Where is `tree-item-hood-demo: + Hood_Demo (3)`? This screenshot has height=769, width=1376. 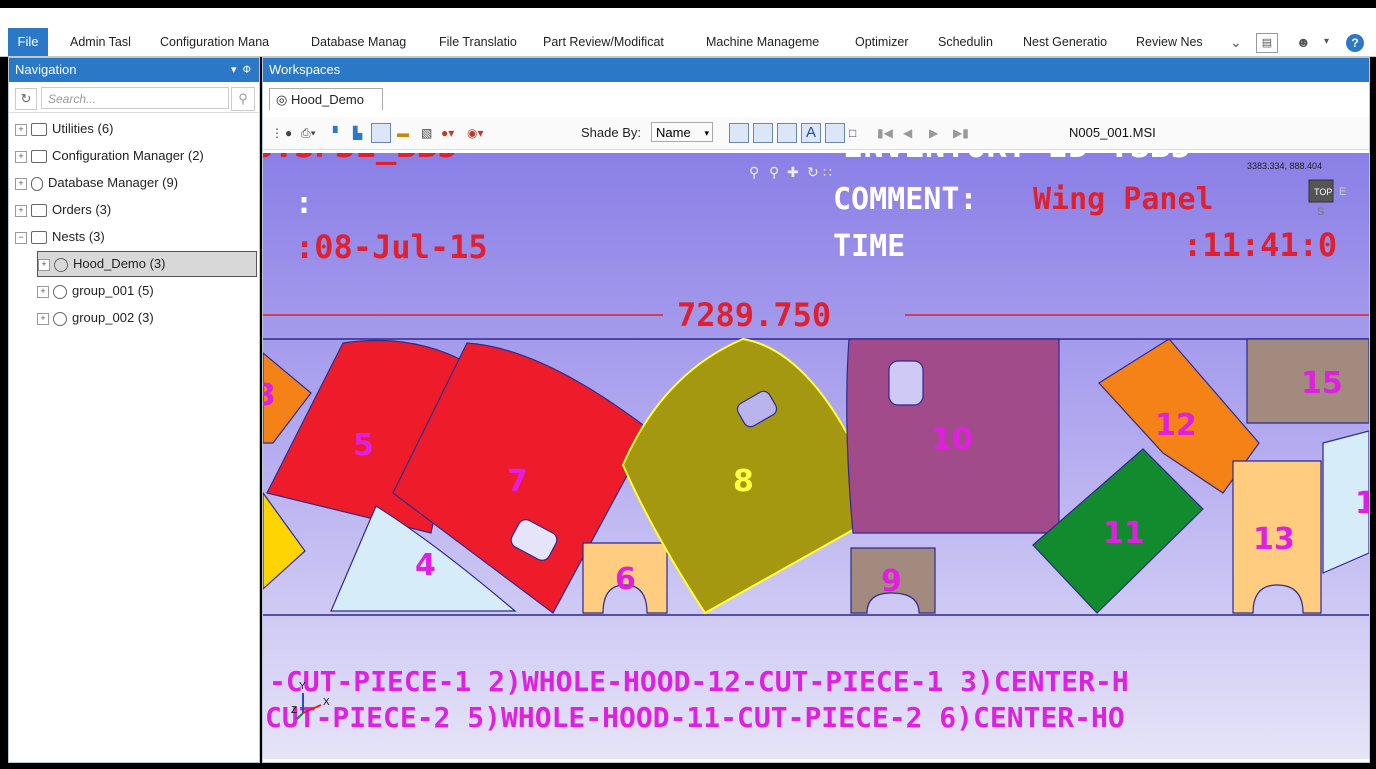
tree-item-hood-demo: + Hood_Demo (3) is located at coordinates (147, 264).